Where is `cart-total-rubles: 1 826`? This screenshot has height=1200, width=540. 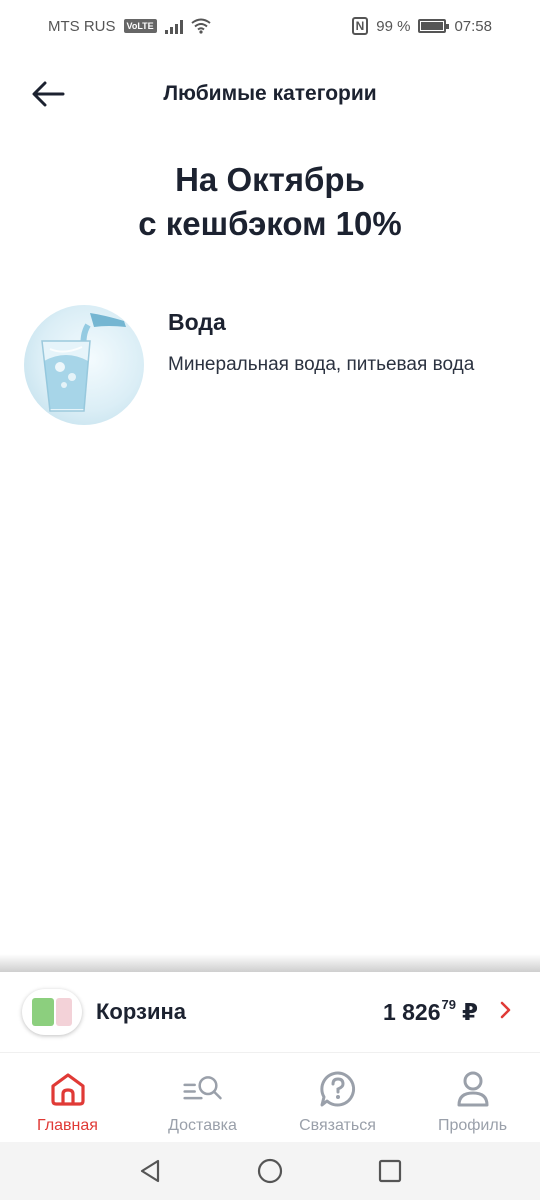
cart-total-rubles: 1 826 is located at coordinates (411, 1011).